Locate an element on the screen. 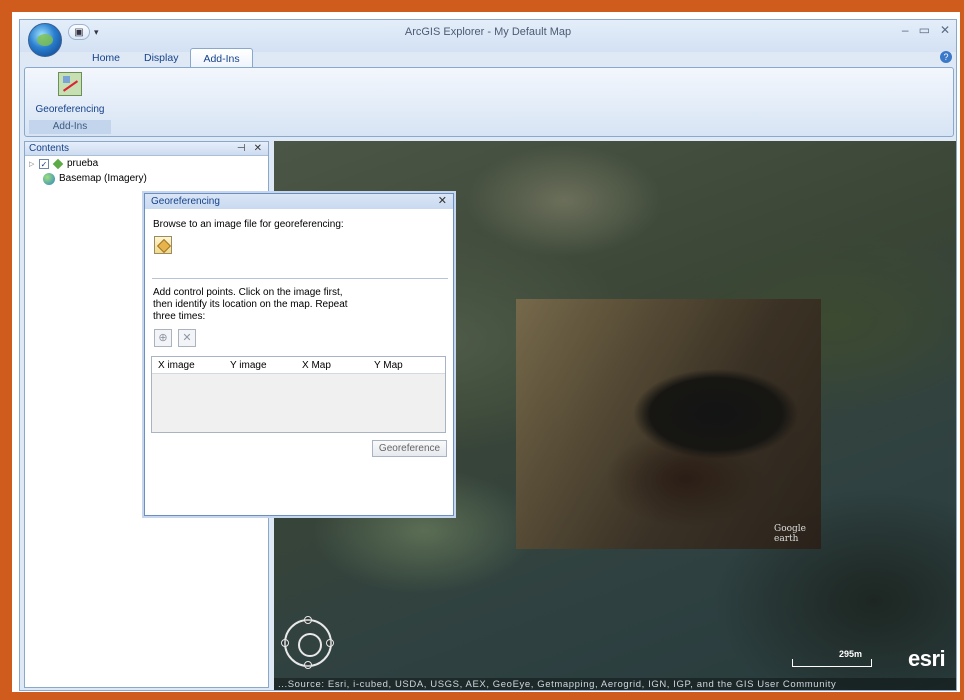  scale-label: 295m is located at coordinates (851, 654).